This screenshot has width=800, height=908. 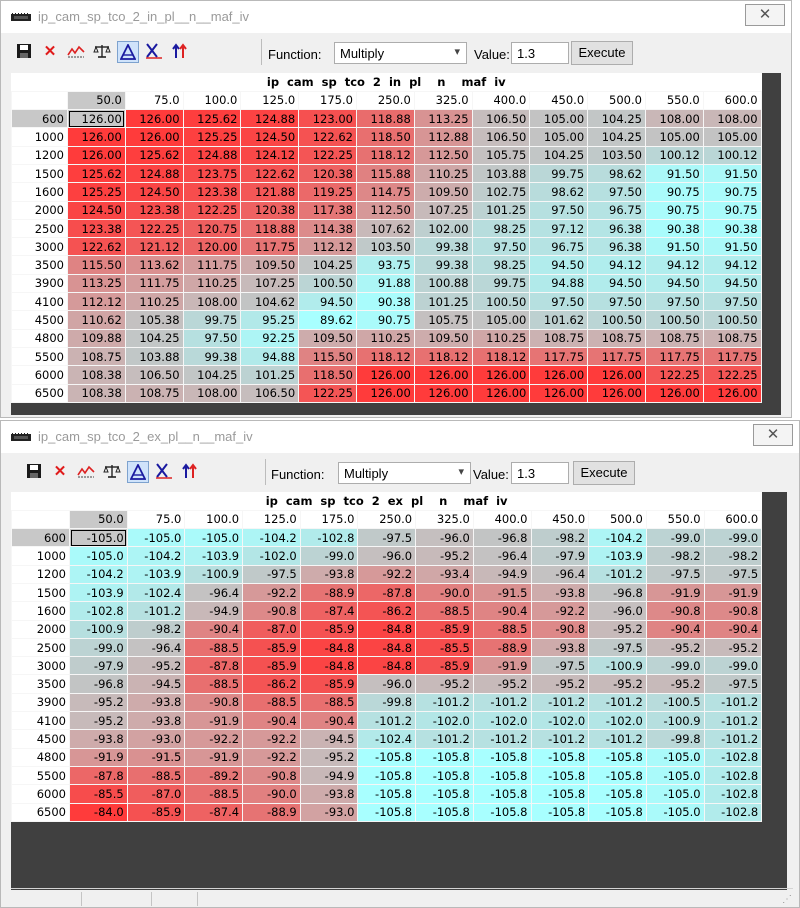 I want to click on map-cell: 109.50, so click(x=327, y=338).